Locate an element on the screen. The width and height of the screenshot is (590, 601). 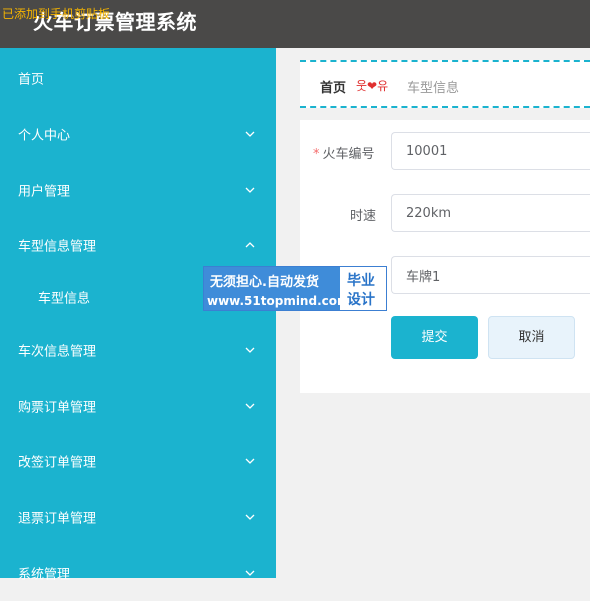
sidebar-item-label: 退票订单管理 is located at coordinates (57, 519).